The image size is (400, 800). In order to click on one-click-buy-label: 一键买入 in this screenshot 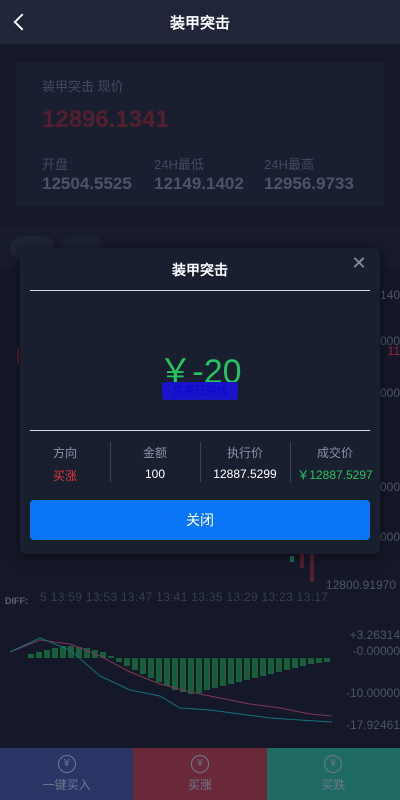, I will do `click(66, 785)`.